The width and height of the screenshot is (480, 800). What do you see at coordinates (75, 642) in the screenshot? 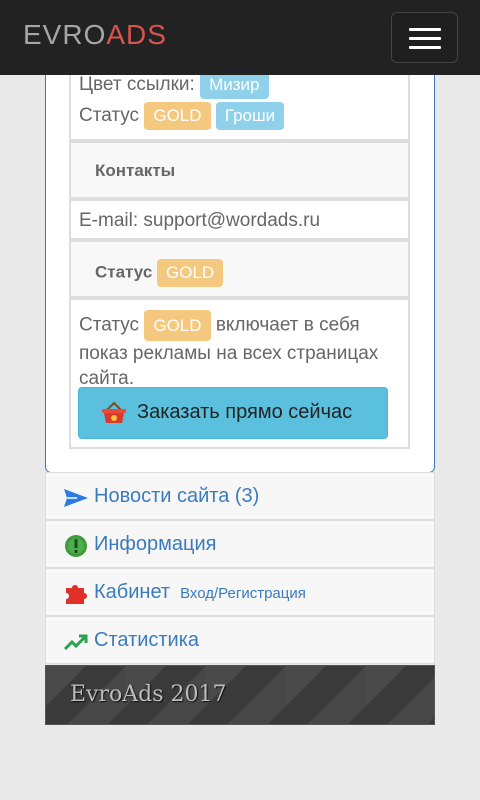
I see `trending-up-icon` at bounding box center [75, 642].